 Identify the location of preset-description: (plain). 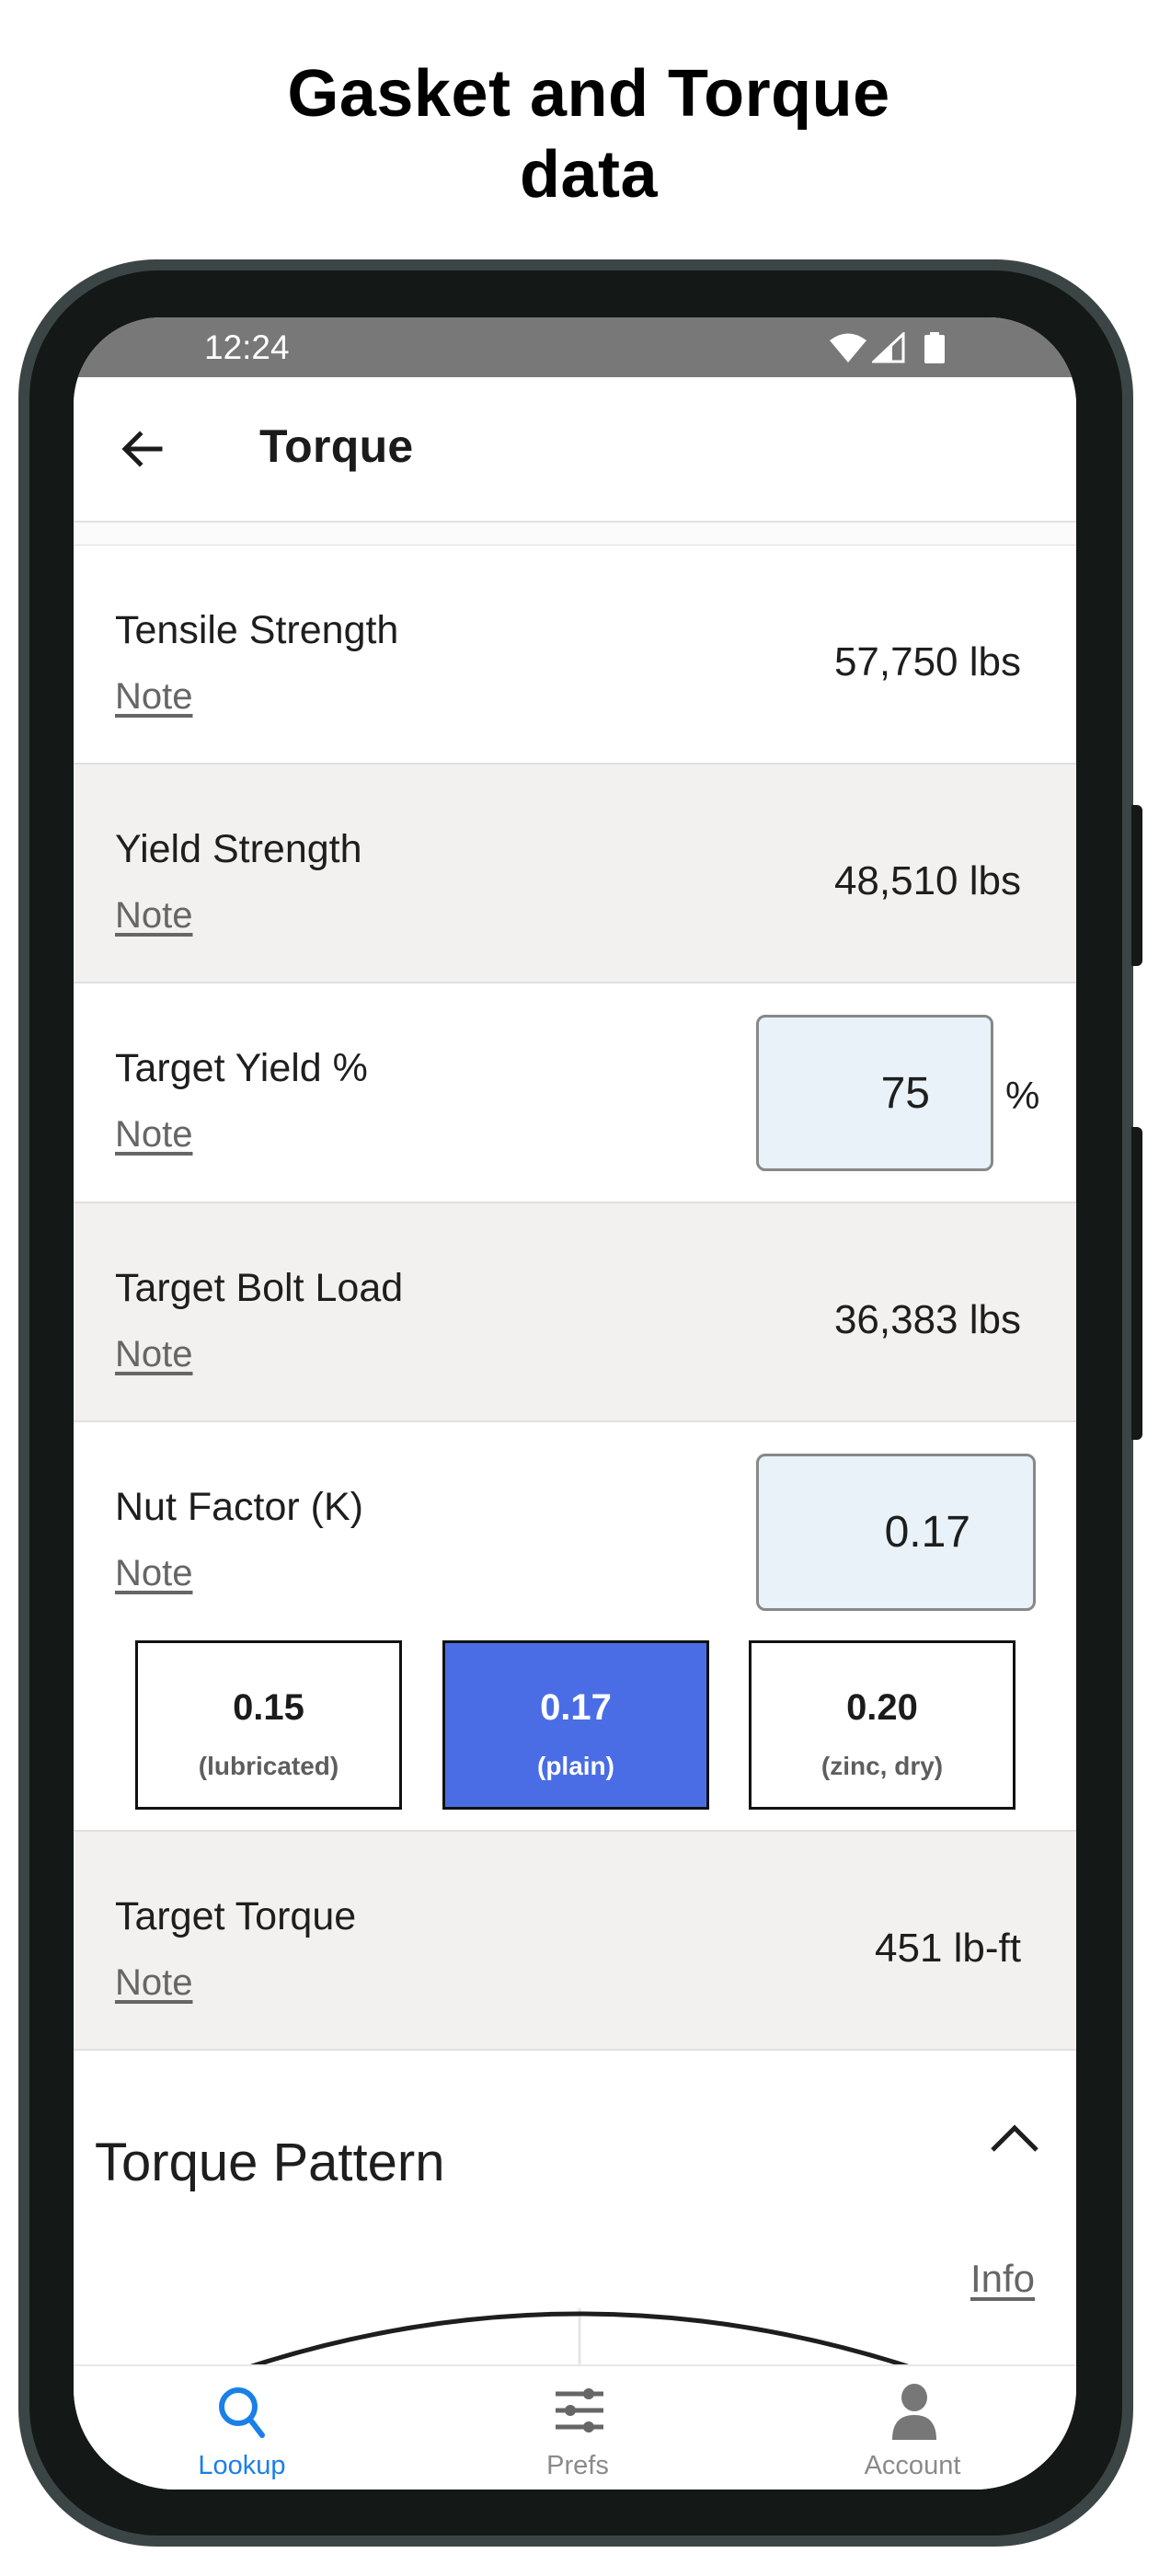
(575, 1766).